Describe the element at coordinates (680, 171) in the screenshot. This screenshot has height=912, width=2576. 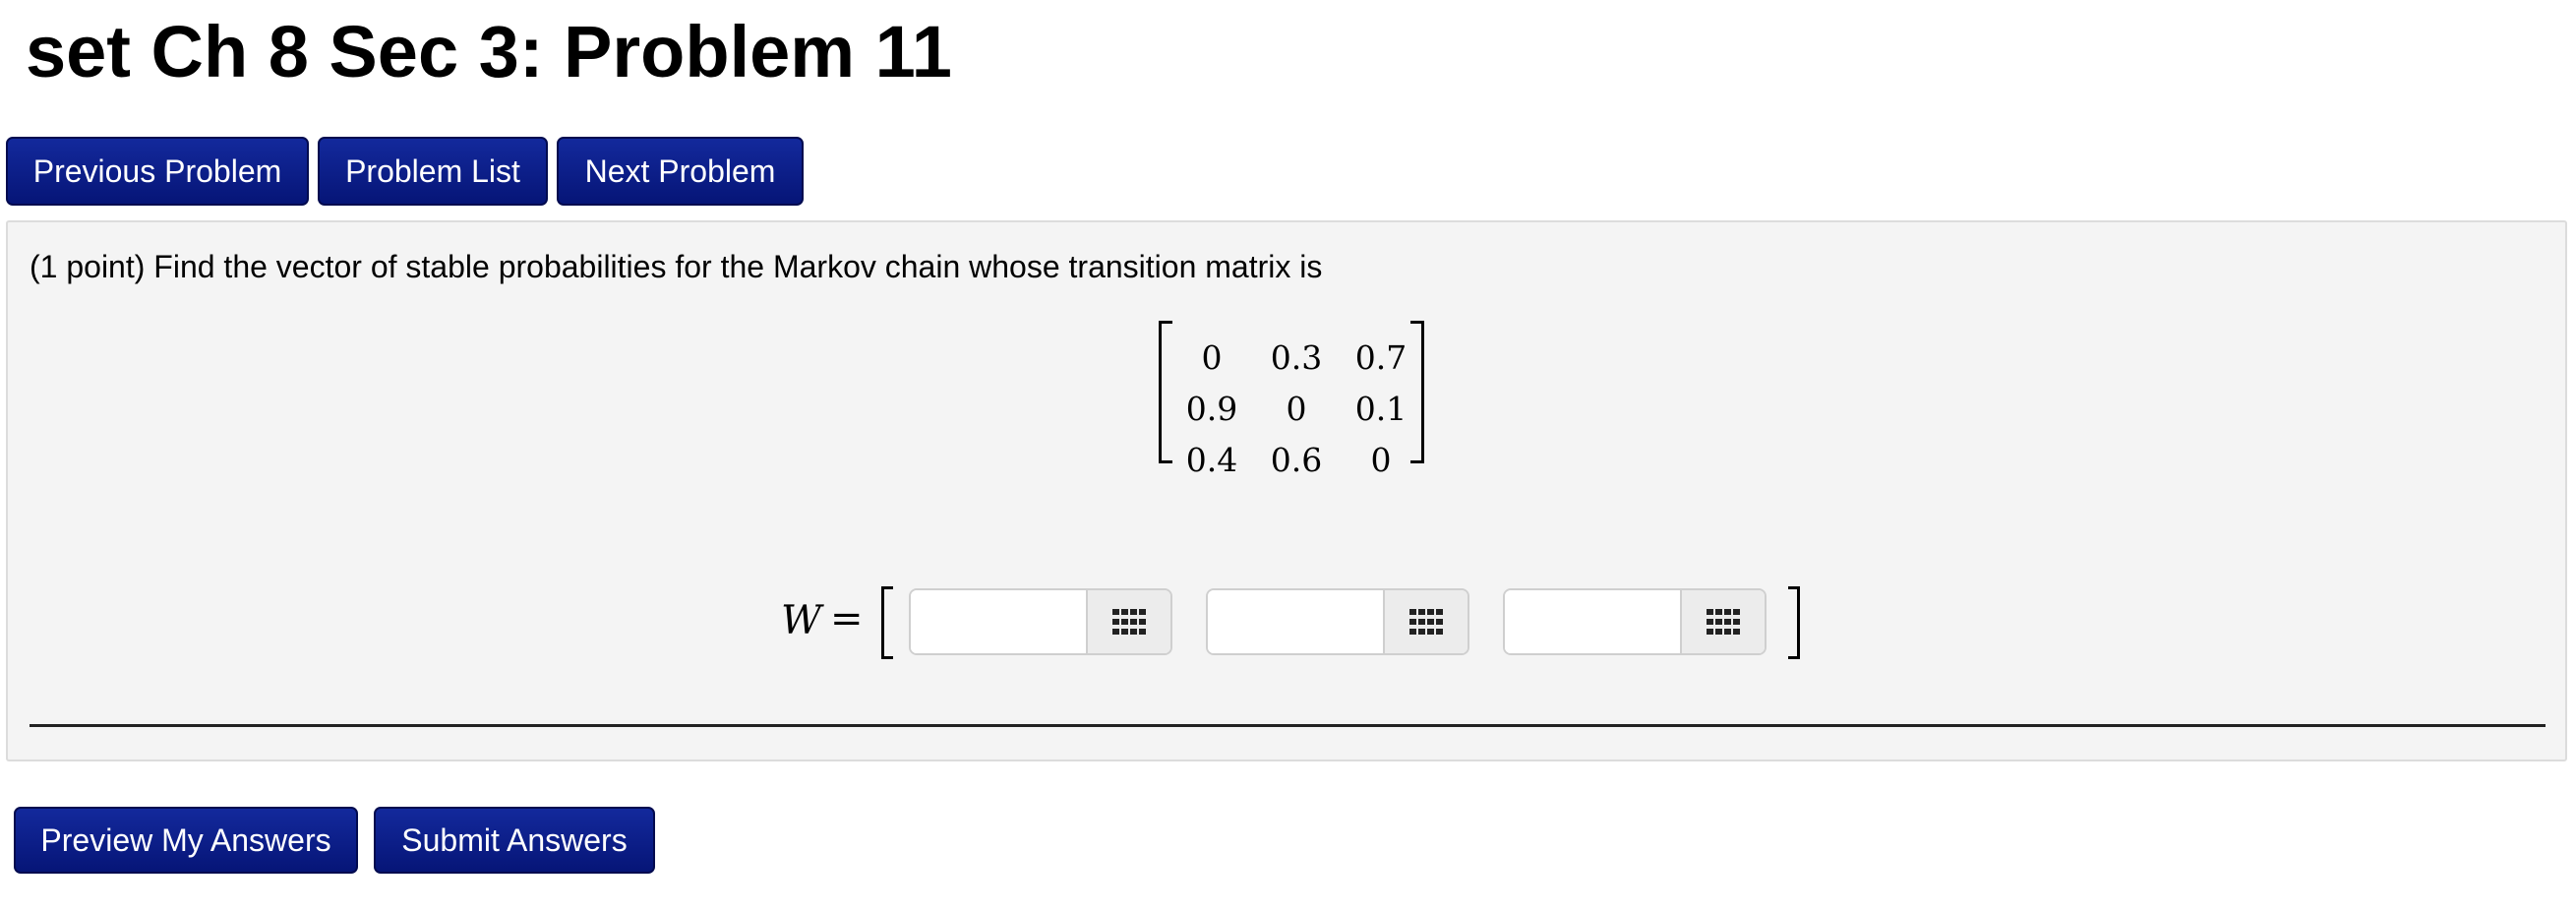
I see `next-problem-button: Next Problem` at that location.